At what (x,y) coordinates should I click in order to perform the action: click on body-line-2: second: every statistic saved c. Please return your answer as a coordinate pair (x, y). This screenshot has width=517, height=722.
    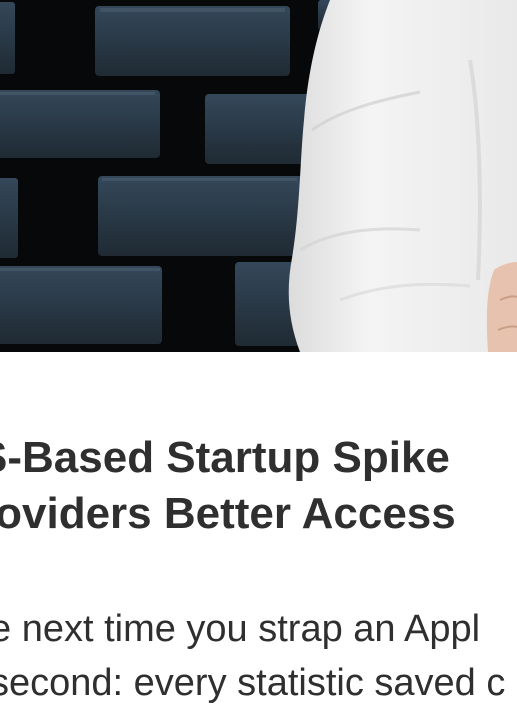
    Looking at the image, I should click on (253, 683).